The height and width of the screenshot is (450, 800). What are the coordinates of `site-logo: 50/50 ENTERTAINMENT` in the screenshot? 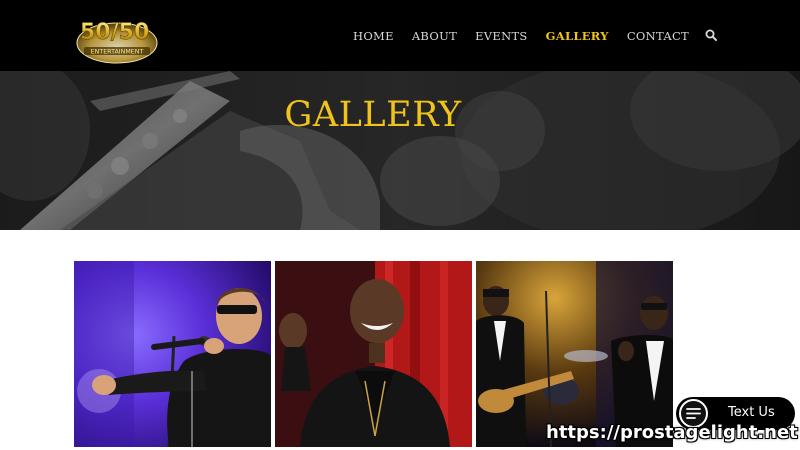 It's located at (117, 35).